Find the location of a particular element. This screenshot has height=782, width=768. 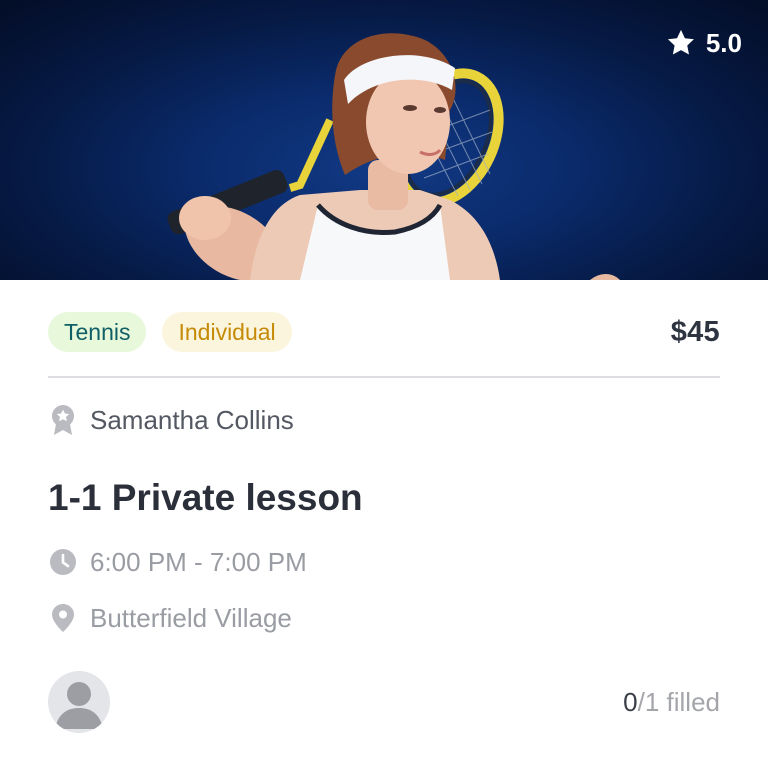

user-avatar-icon is located at coordinates (79, 702).